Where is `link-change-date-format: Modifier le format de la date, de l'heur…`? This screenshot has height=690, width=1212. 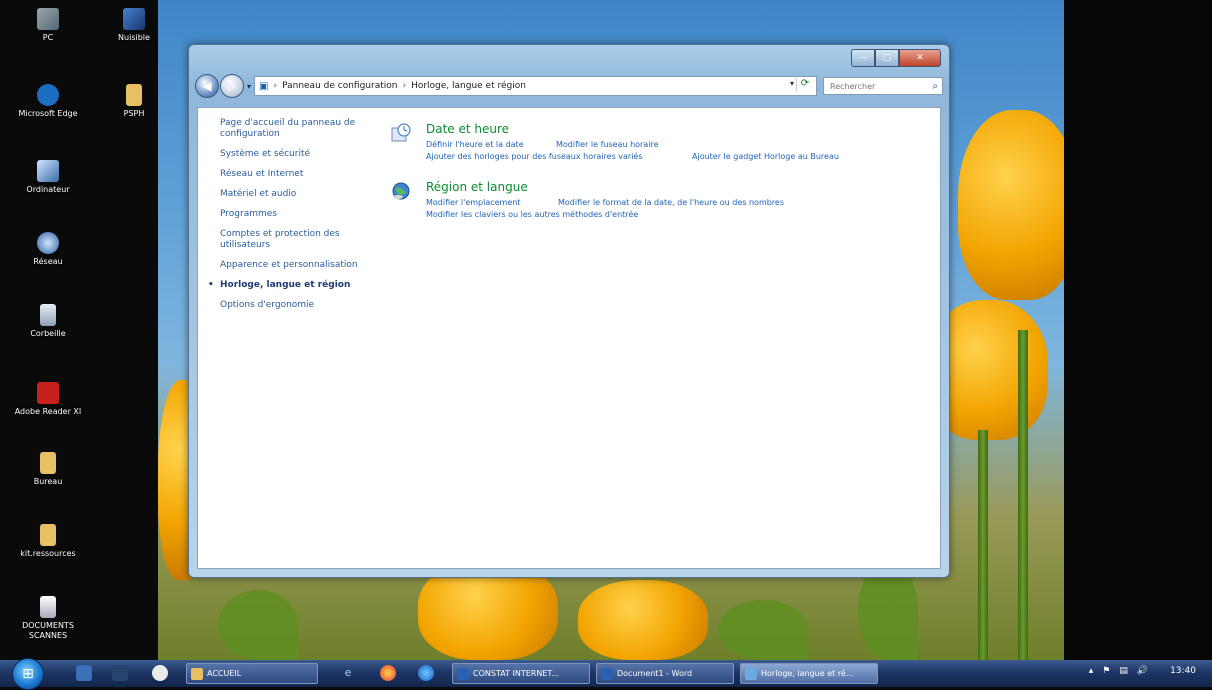 link-change-date-format: Modifier le format de la date, de l'heur… is located at coordinates (671, 202).